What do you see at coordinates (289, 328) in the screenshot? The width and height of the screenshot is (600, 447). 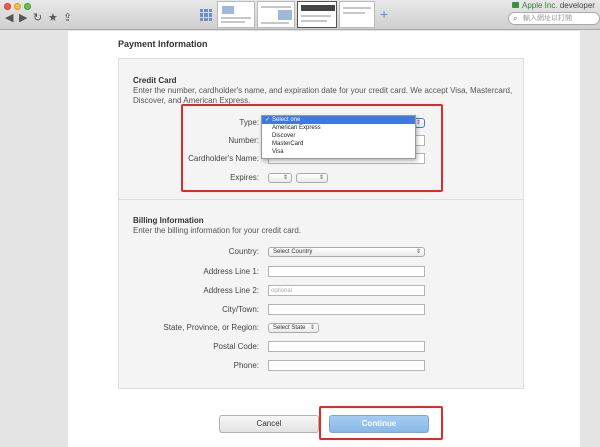 I see `state-value: Select State` at bounding box center [289, 328].